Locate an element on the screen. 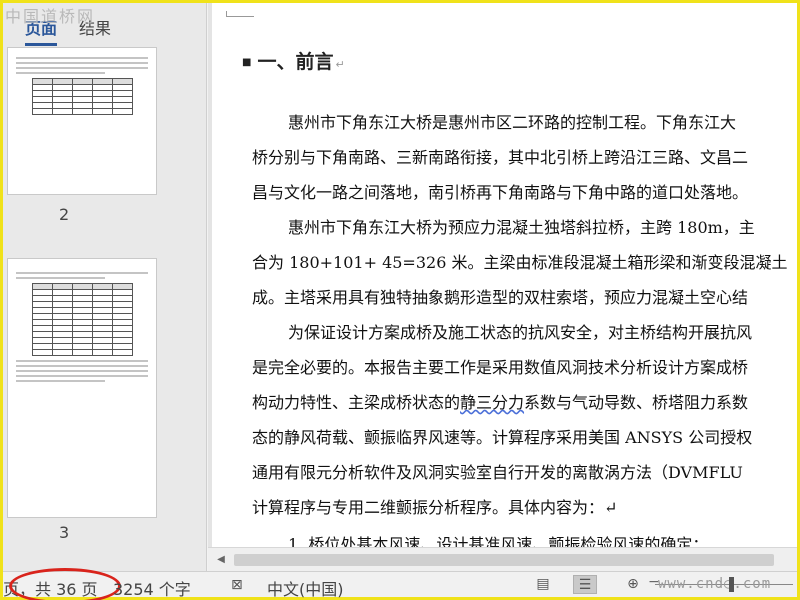 Image resolution: width=800 pixels, height=600 pixels. page-number-label: 2 is located at coordinates (64, 214).